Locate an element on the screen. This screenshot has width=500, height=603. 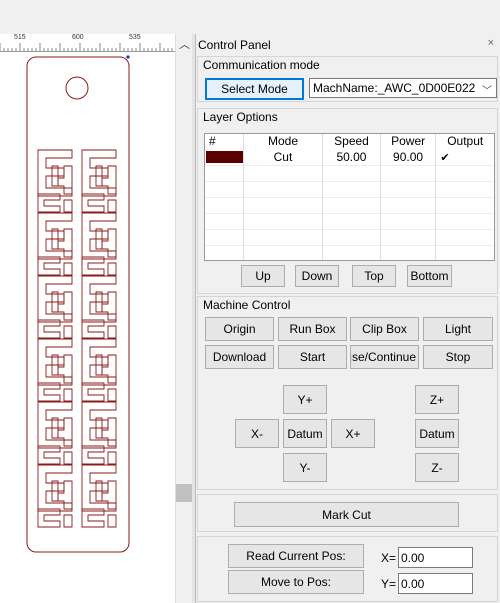
hang-hole is located at coordinates (77, 88).